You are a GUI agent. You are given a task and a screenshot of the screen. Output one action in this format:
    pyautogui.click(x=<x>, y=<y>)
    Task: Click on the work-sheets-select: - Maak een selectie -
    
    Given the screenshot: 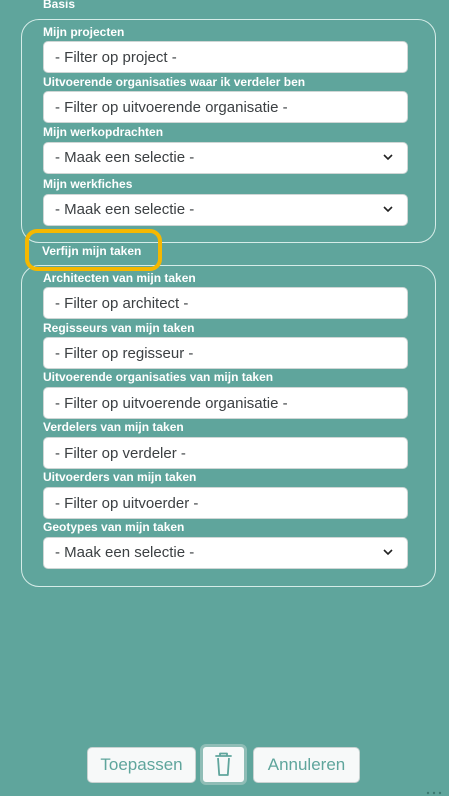 What is the action you would take?
    pyautogui.click(x=225, y=210)
    